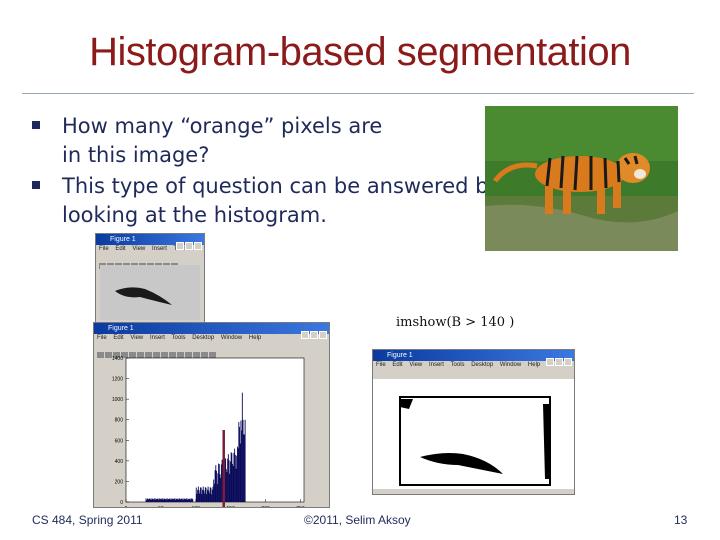 Image resolution: width=720 pixels, height=540 pixels. What do you see at coordinates (265, 506) in the screenshot?
I see `x-tick-label: 200` at bounding box center [265, 506].